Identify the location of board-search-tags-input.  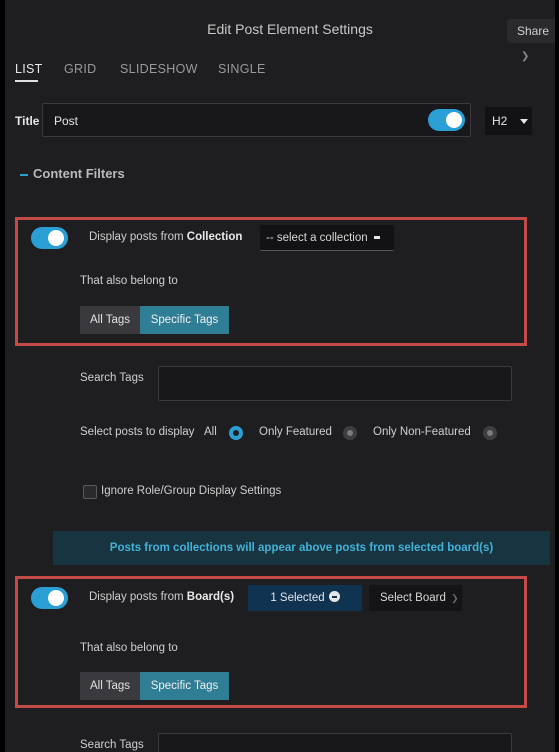
(335, 742).